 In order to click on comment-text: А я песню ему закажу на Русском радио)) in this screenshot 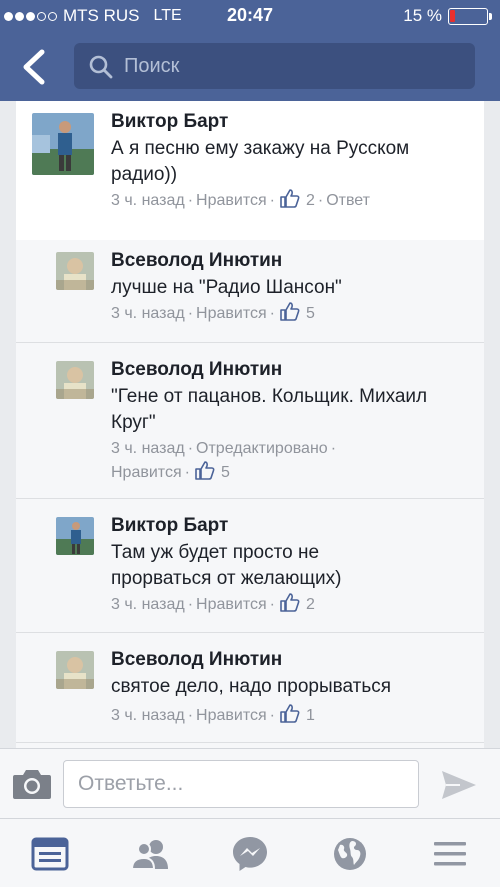, I will do `click(260, 161)`.